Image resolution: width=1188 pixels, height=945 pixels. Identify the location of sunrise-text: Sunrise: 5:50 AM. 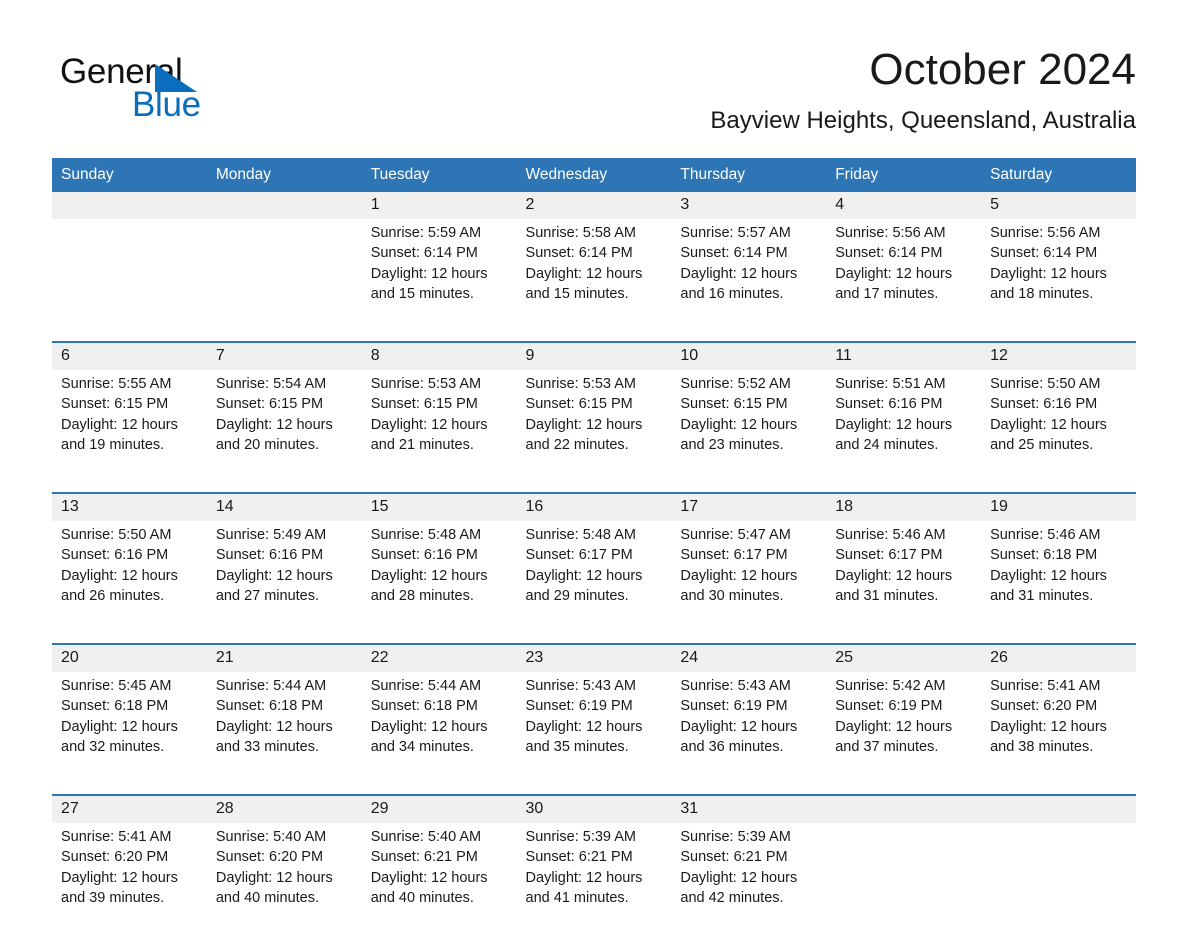
(1045, 384).